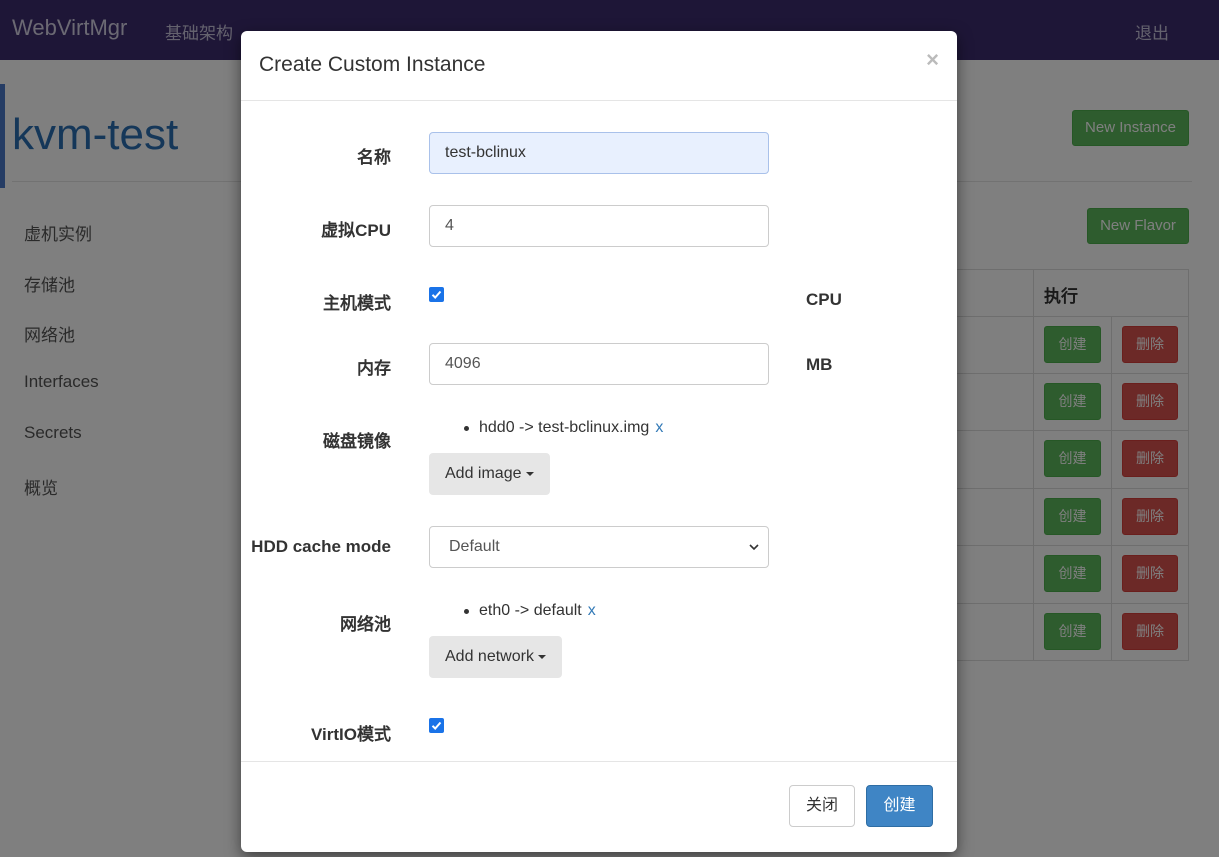  I want to click on create-button: 创建, so click(899, 806).